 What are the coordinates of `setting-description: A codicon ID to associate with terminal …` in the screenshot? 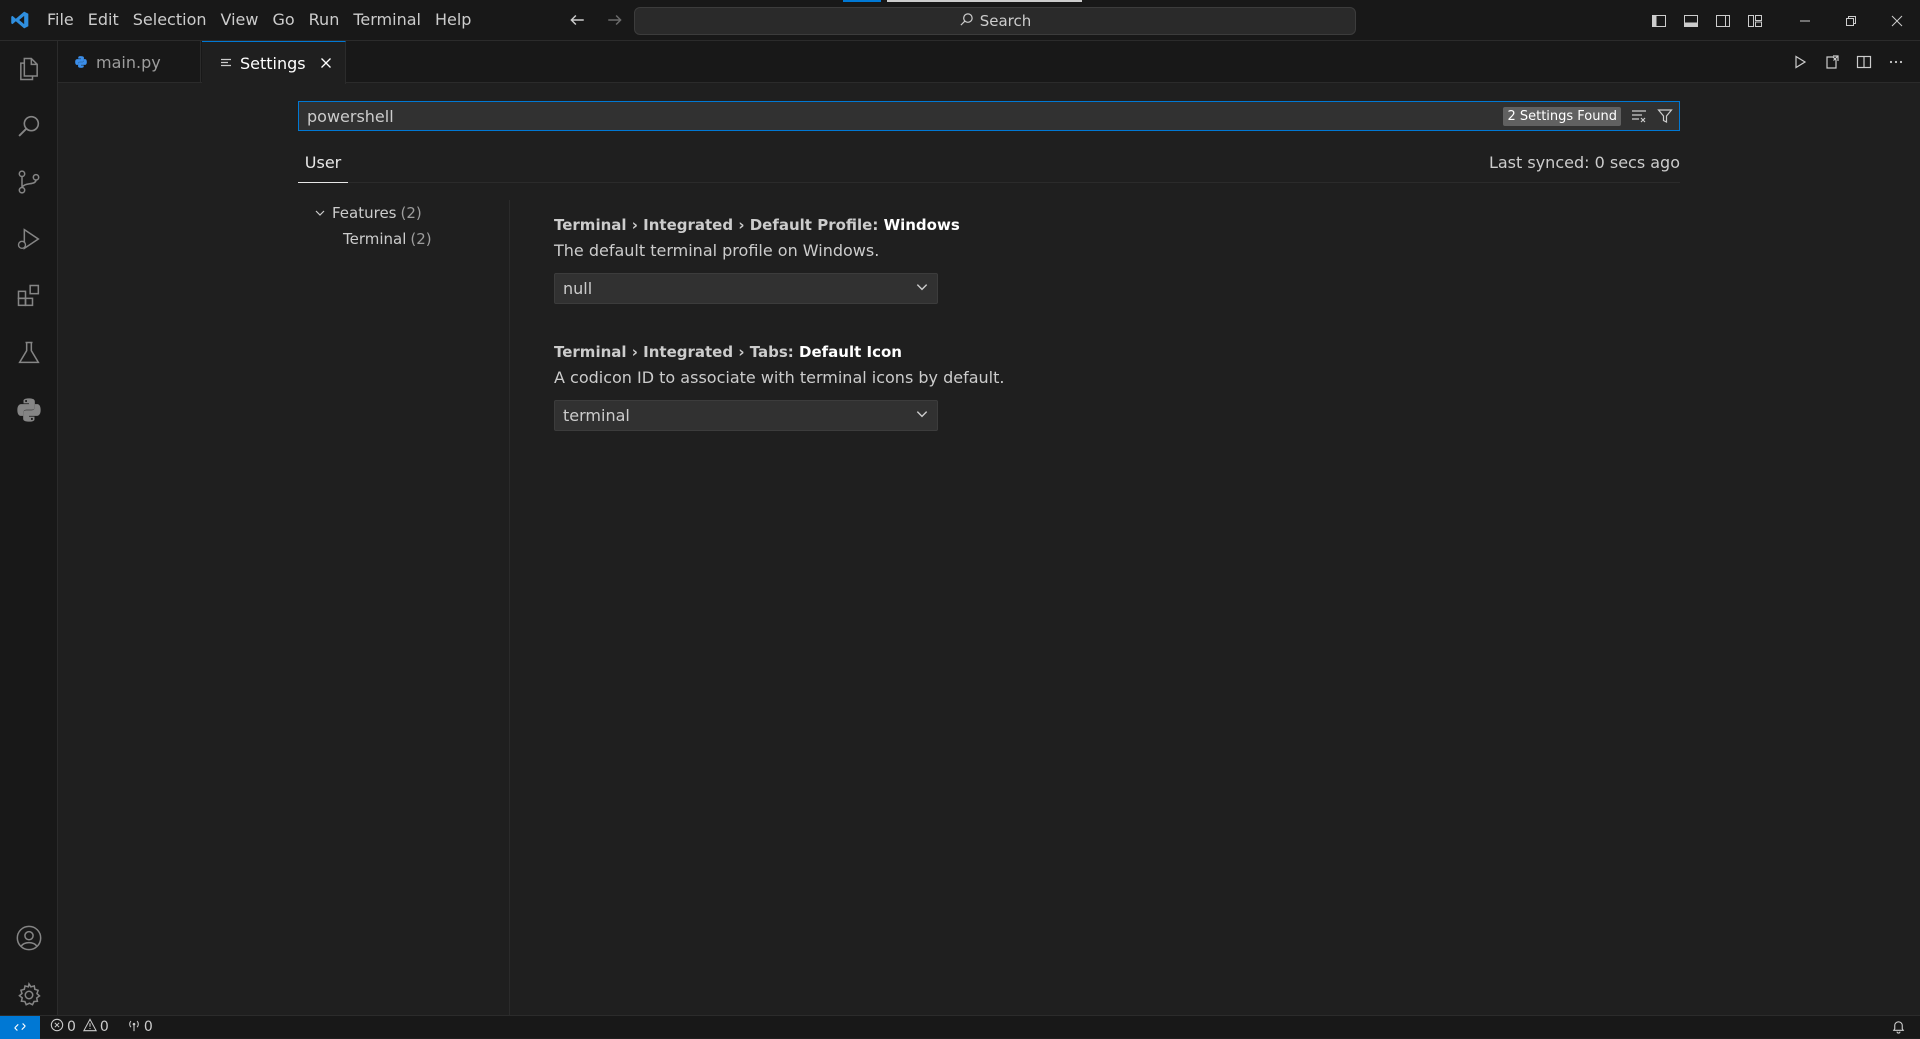 It's located at (779, 377).